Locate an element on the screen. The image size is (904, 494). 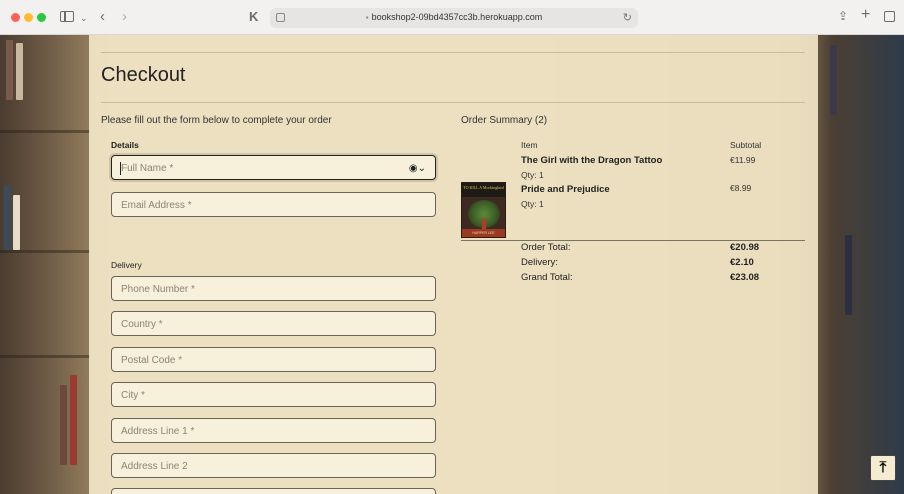
full-name-placeholder: Full Name * is located at coordinates (147, 168).